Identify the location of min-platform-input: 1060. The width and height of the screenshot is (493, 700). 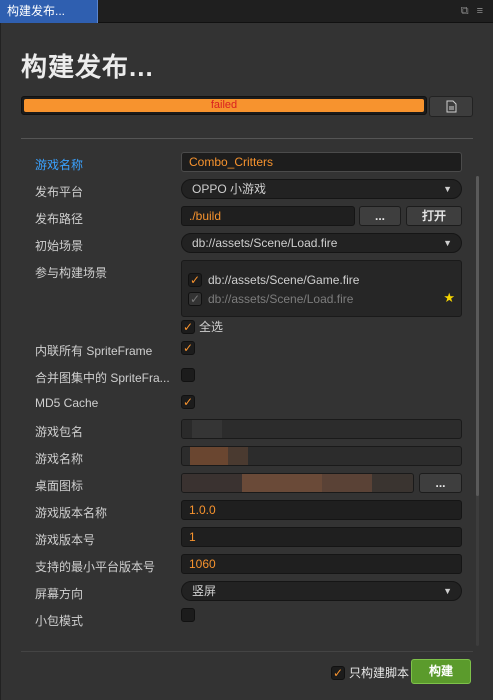
(321, 564).